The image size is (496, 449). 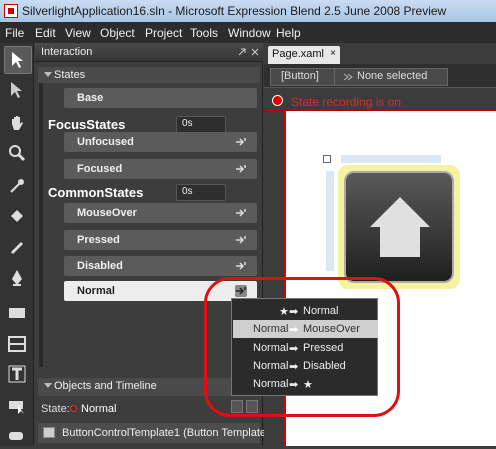 I want to click on state-base-label: Base, so click(x=90, y=98).